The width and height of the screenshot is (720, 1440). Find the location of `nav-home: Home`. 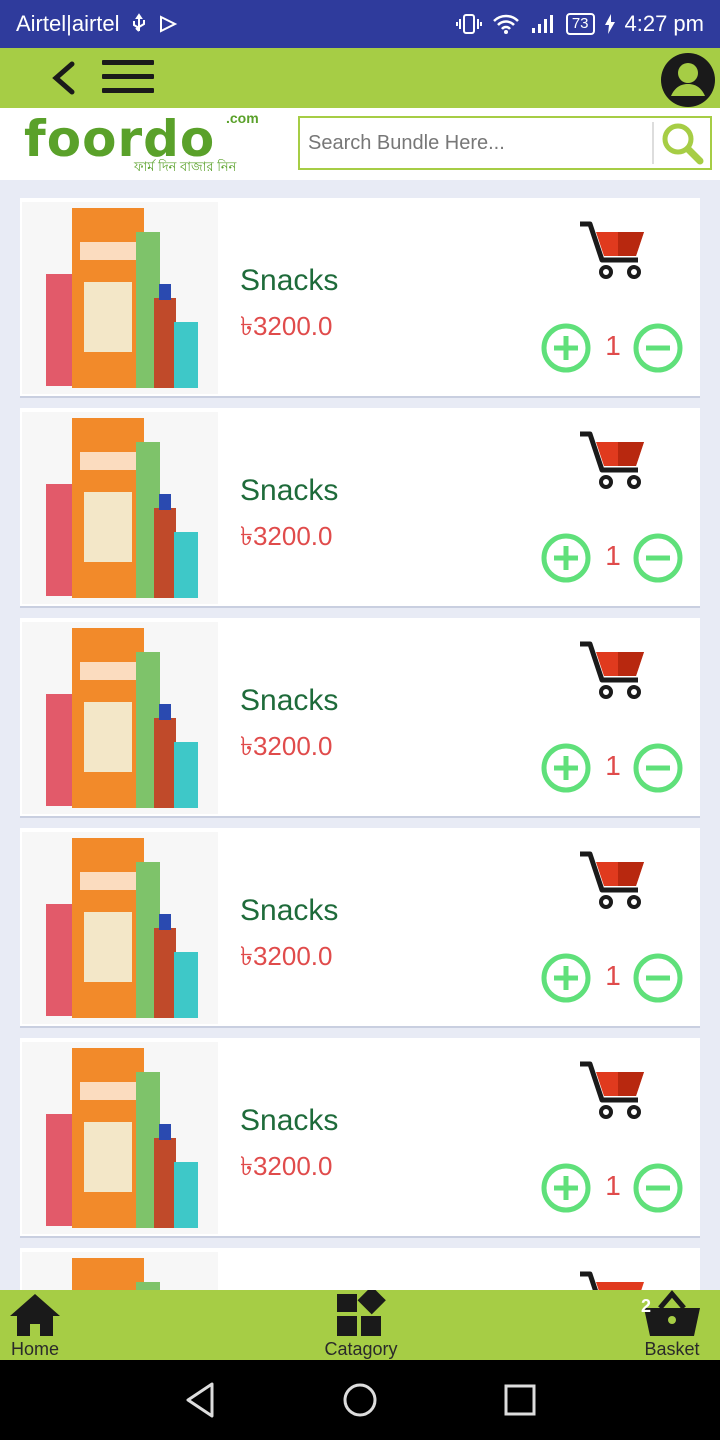

nav-home: Home is located at coordinates (35, 1325).